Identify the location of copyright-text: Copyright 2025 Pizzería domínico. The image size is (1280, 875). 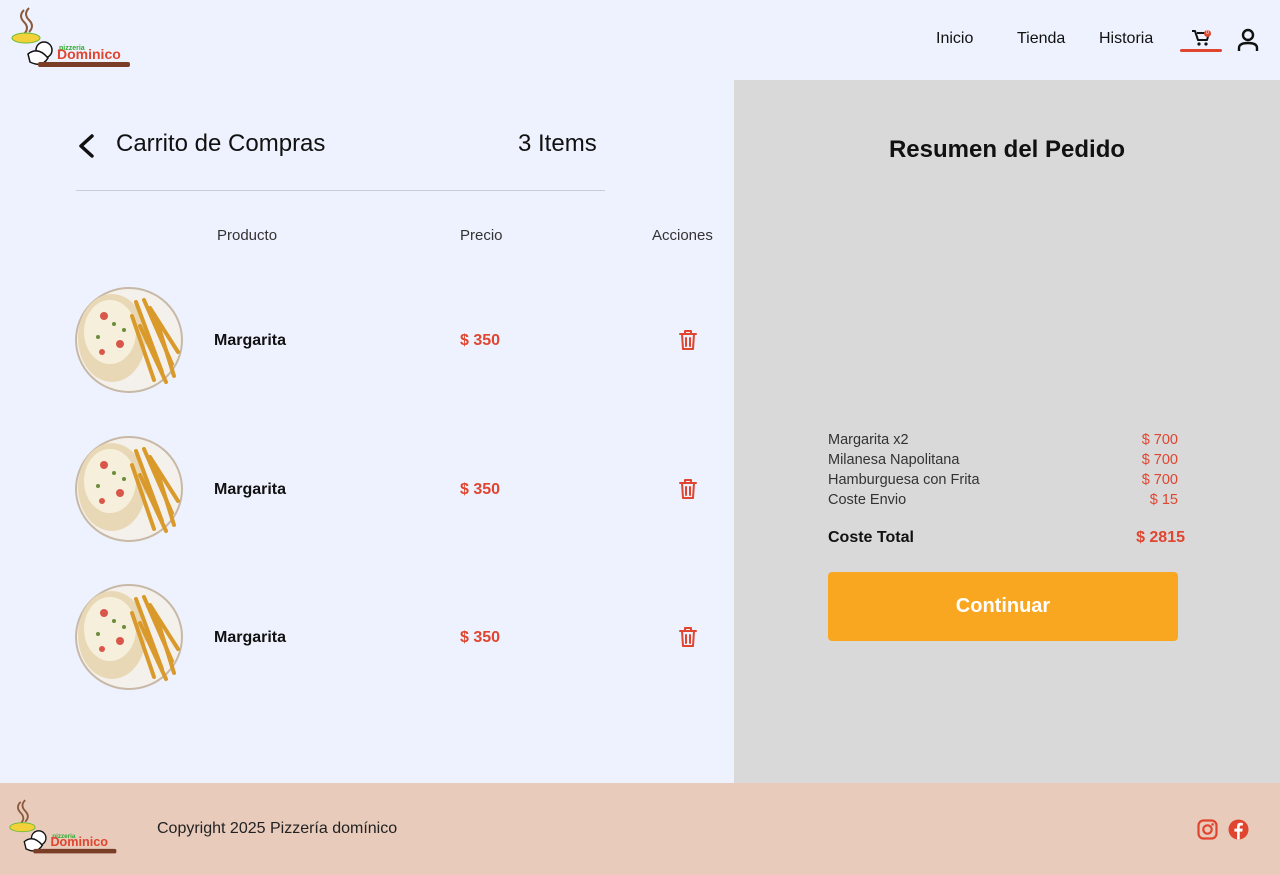
(277, 828).